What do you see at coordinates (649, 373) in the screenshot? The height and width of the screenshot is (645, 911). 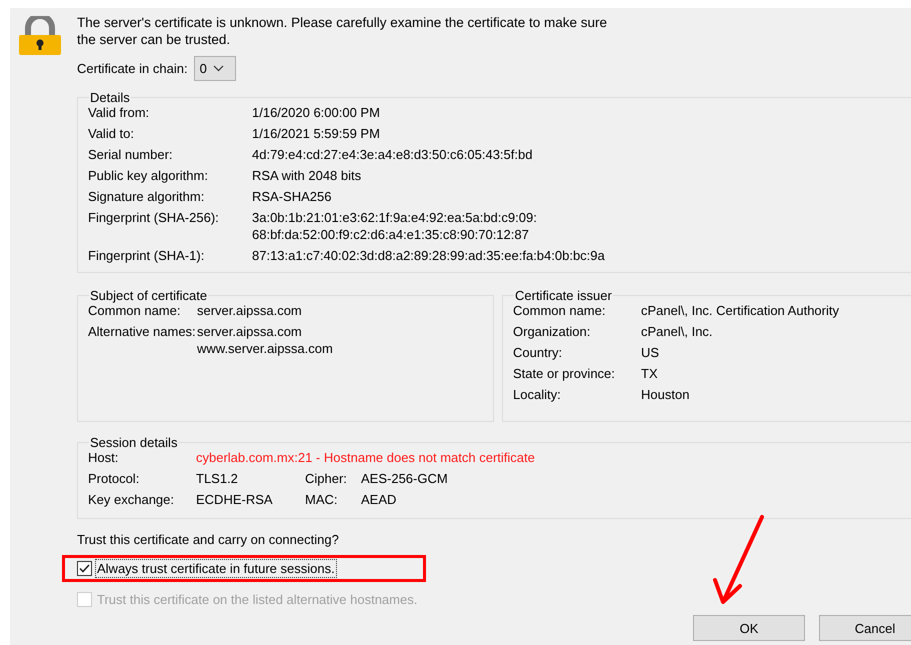 I see `field-value: TX` at bounding box center [649, 373].